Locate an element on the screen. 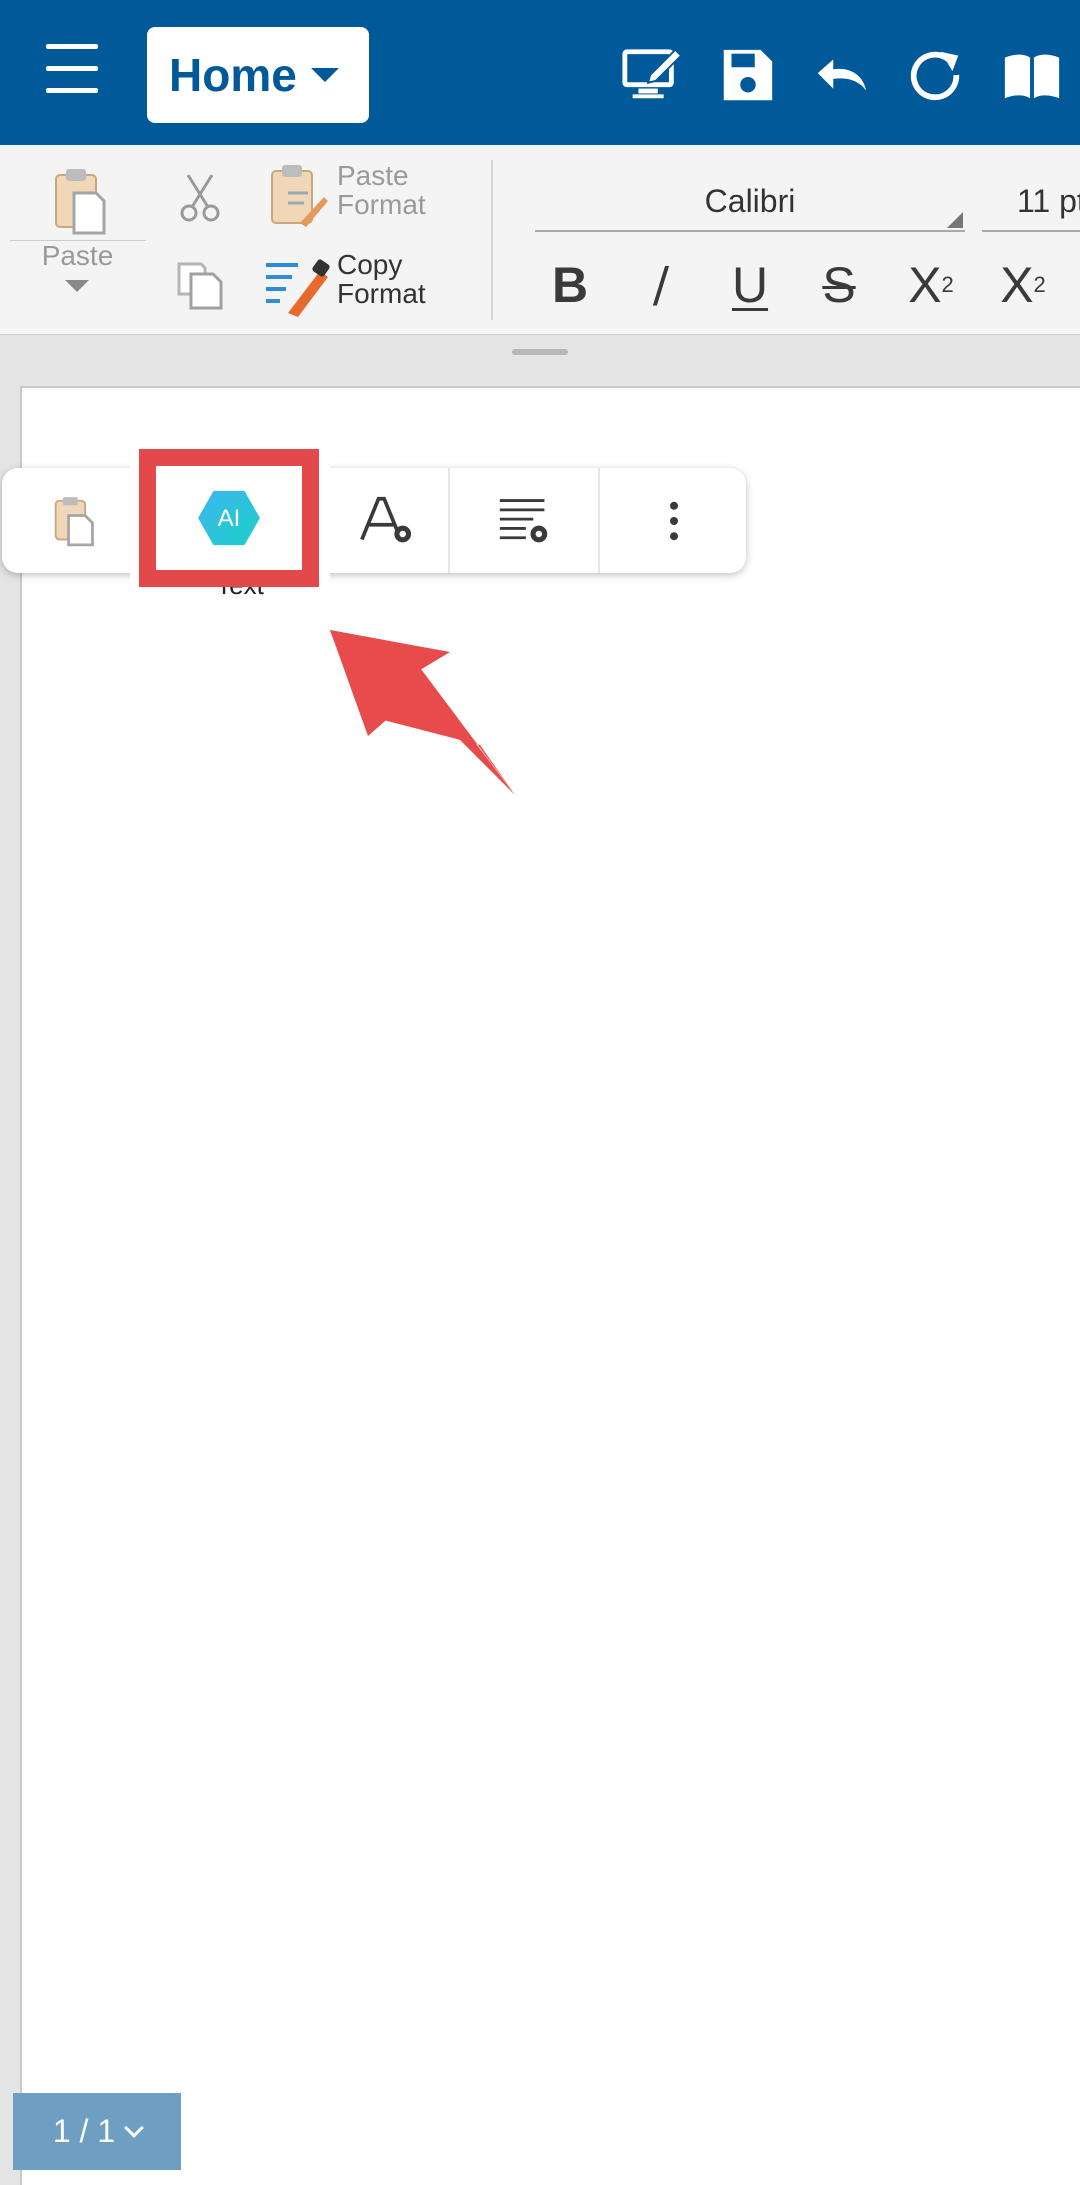 This screenshot has width=1080, height=2185. paragraph-settings-button is located at coordinates (524, 520).